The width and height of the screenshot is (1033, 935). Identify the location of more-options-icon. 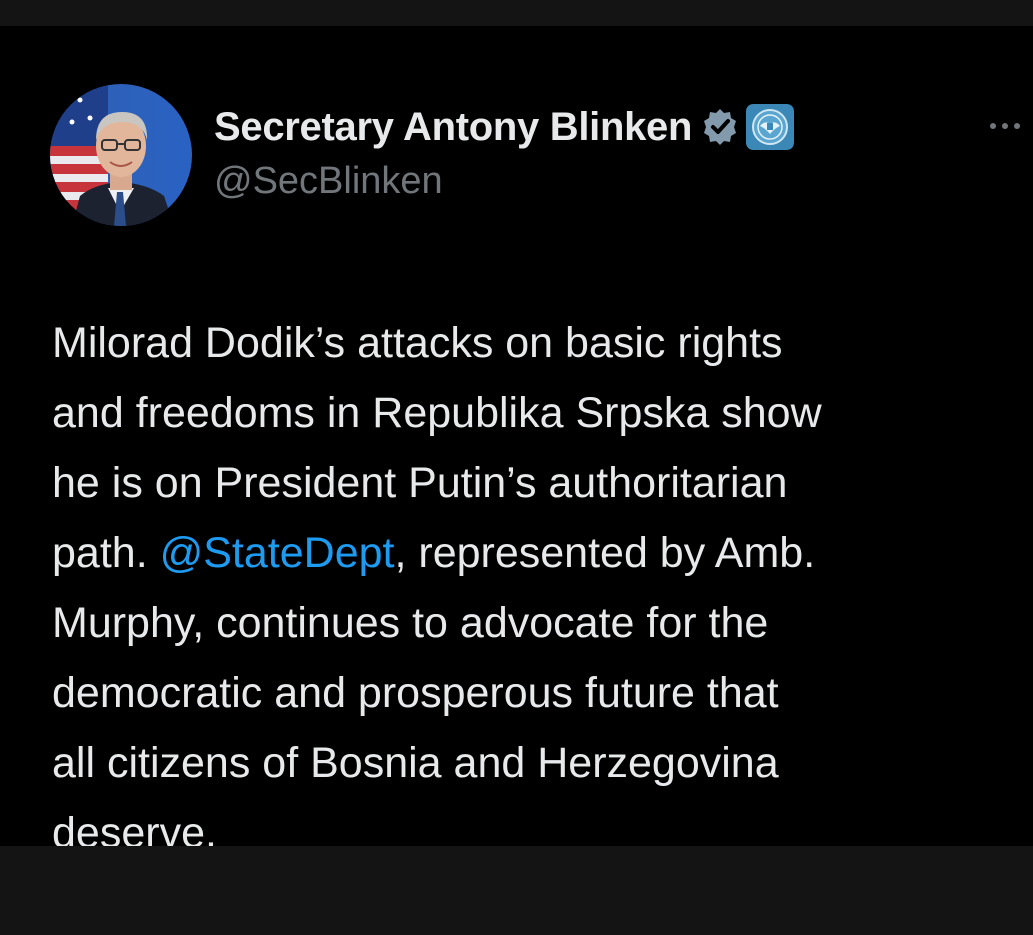
(1005, 126).